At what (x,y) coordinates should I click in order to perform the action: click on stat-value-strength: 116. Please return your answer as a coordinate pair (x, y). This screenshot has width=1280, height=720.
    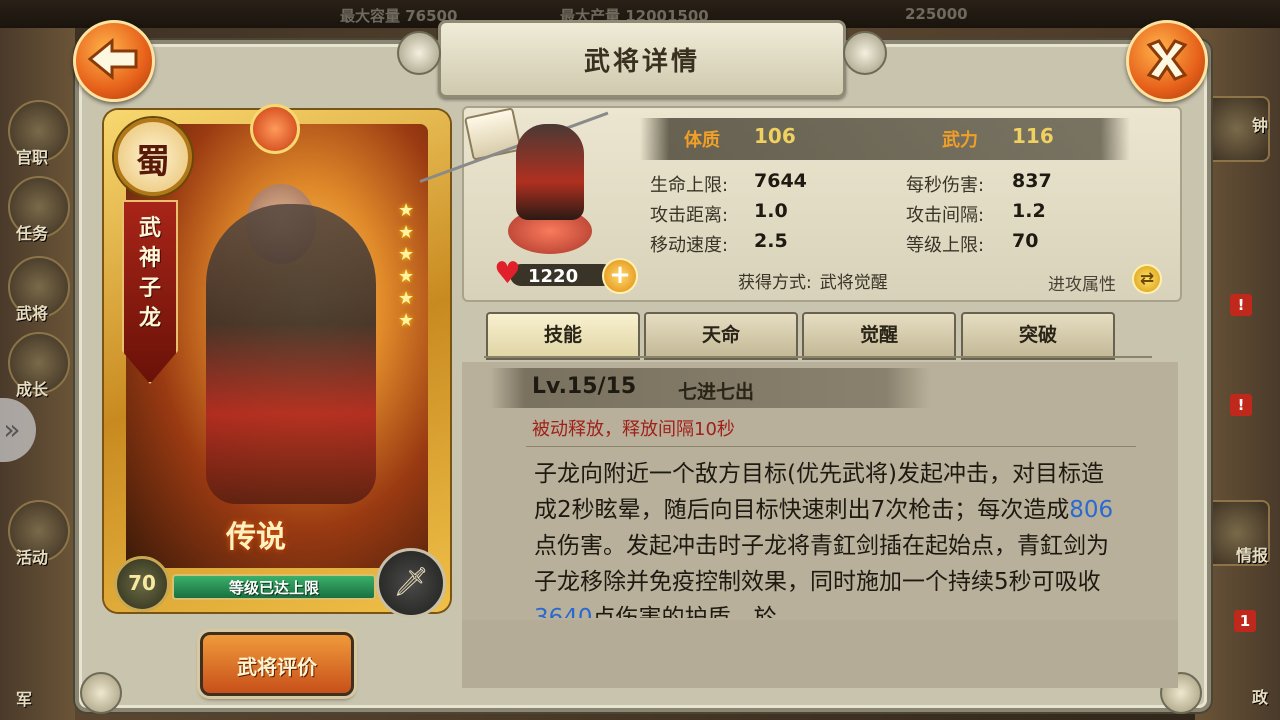
    Looking at the image, I should click on (1033, 136).